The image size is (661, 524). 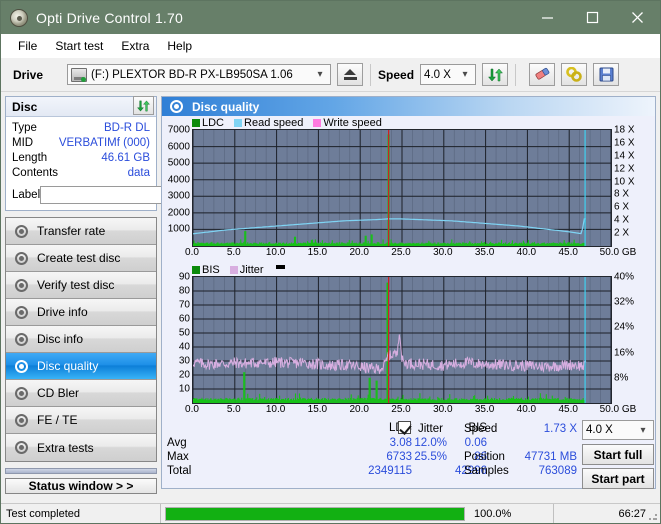 What do you see at coordinates (178, 130) in the screenshot?
I see `y-tick-label: 7000` at bounding box center [178, 130].